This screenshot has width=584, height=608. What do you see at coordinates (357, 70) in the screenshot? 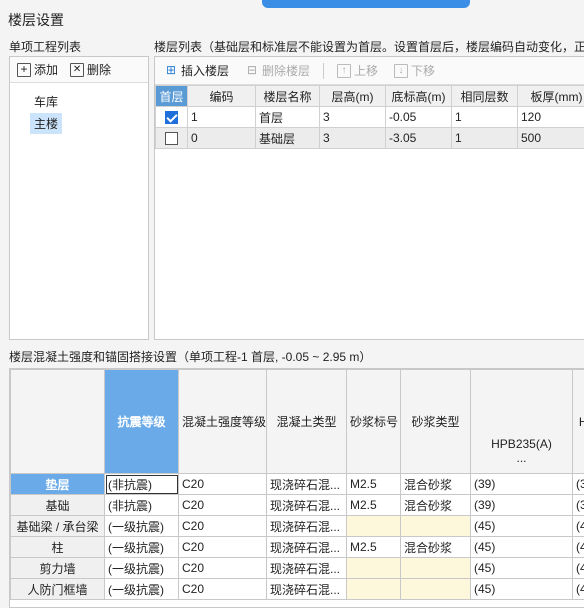
I see `move-up-button: ↑ 上移` at bounding box center [357, 70].